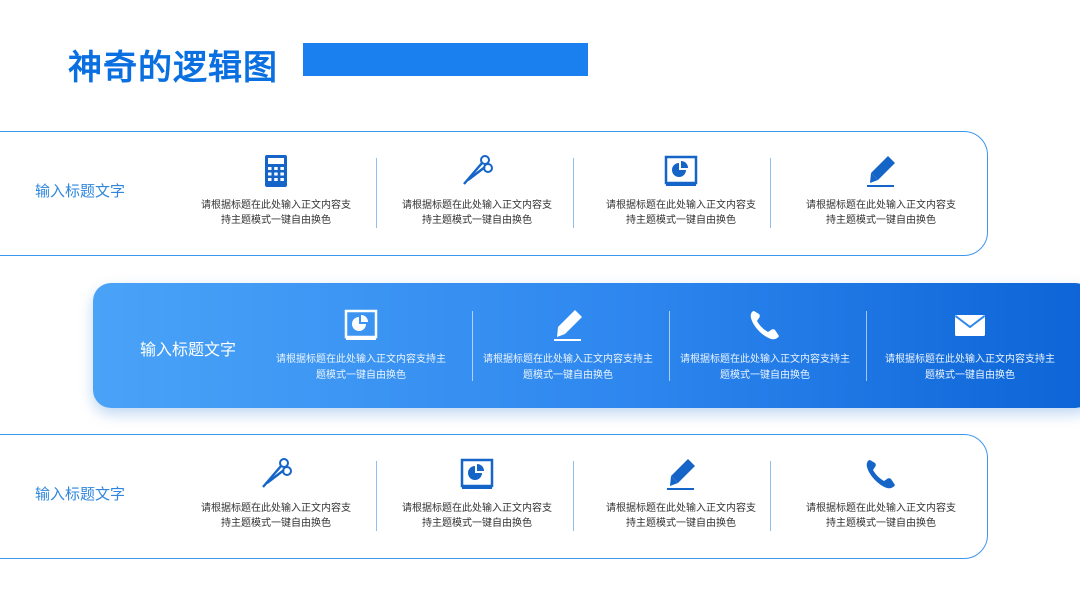  Describe the element at coordinates (445, 59) in the screenshot. I see `title-accent-bar` at that location.